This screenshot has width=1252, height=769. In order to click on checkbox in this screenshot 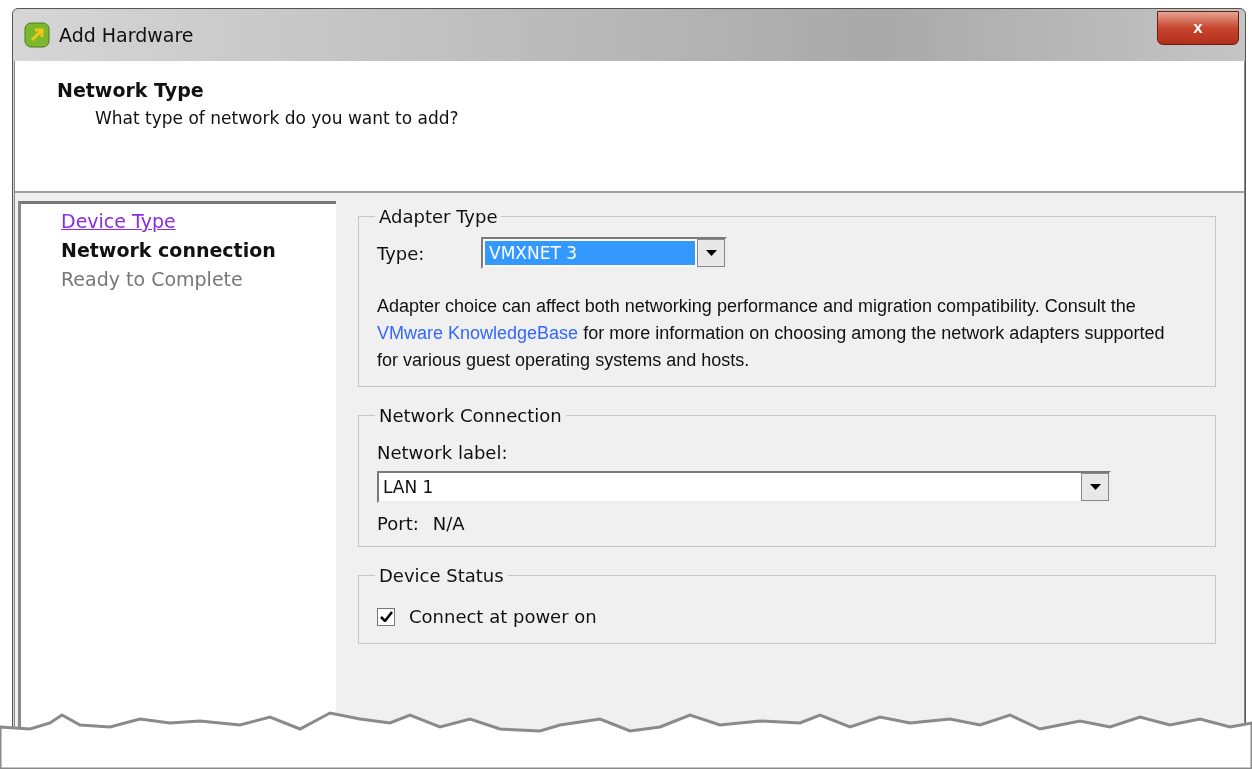, I will do `click(386, 616)`.